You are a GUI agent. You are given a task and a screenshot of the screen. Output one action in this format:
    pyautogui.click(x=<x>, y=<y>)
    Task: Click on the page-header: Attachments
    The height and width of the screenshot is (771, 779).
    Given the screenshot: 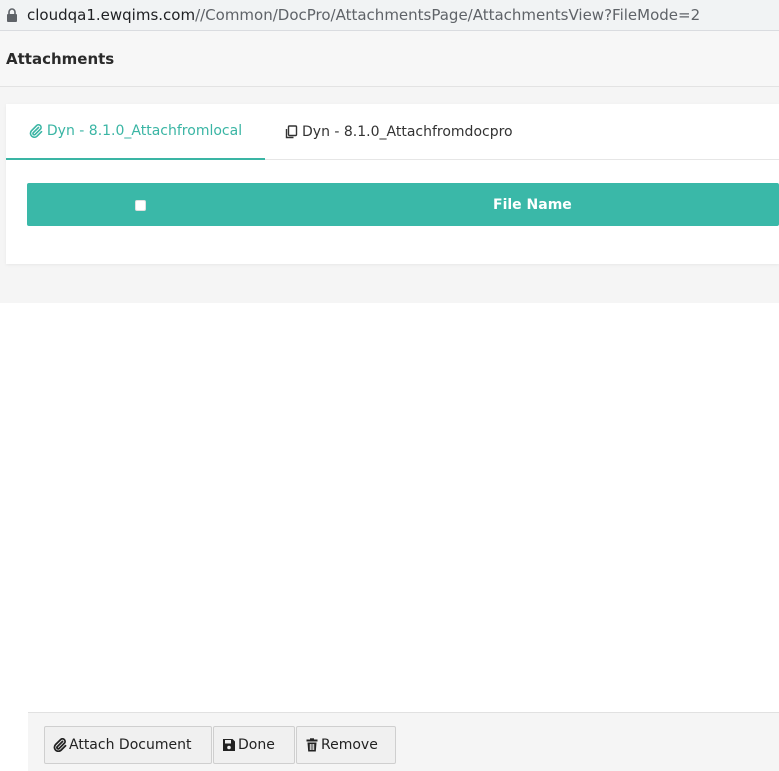 What is the action you would take?
    pyautogui.click(x=389, y=59)
    